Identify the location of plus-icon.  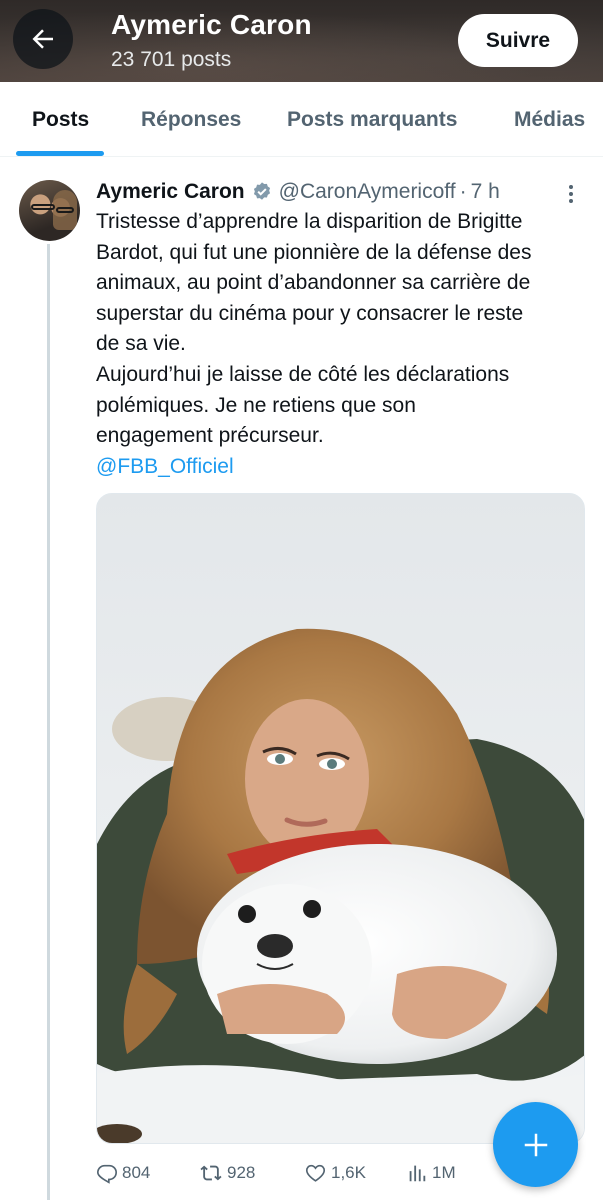
(535, 1144).